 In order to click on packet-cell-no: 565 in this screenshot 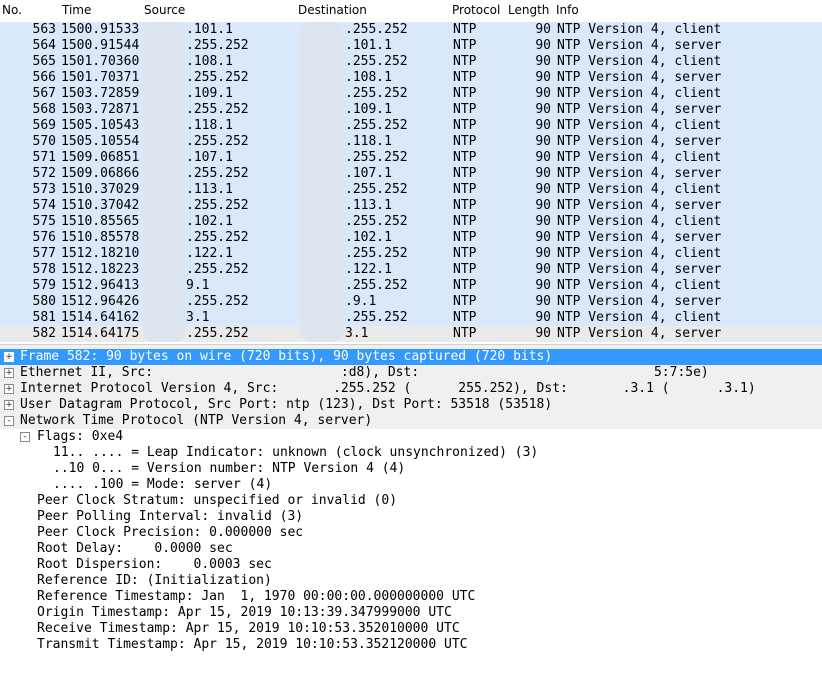, I will do `click(44, 61)`.